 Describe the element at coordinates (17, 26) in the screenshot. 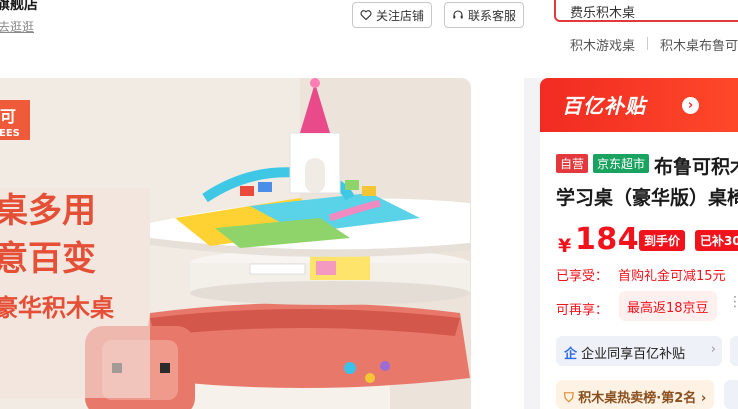

I see `shop-visit-link: 去逛逛` at that location.